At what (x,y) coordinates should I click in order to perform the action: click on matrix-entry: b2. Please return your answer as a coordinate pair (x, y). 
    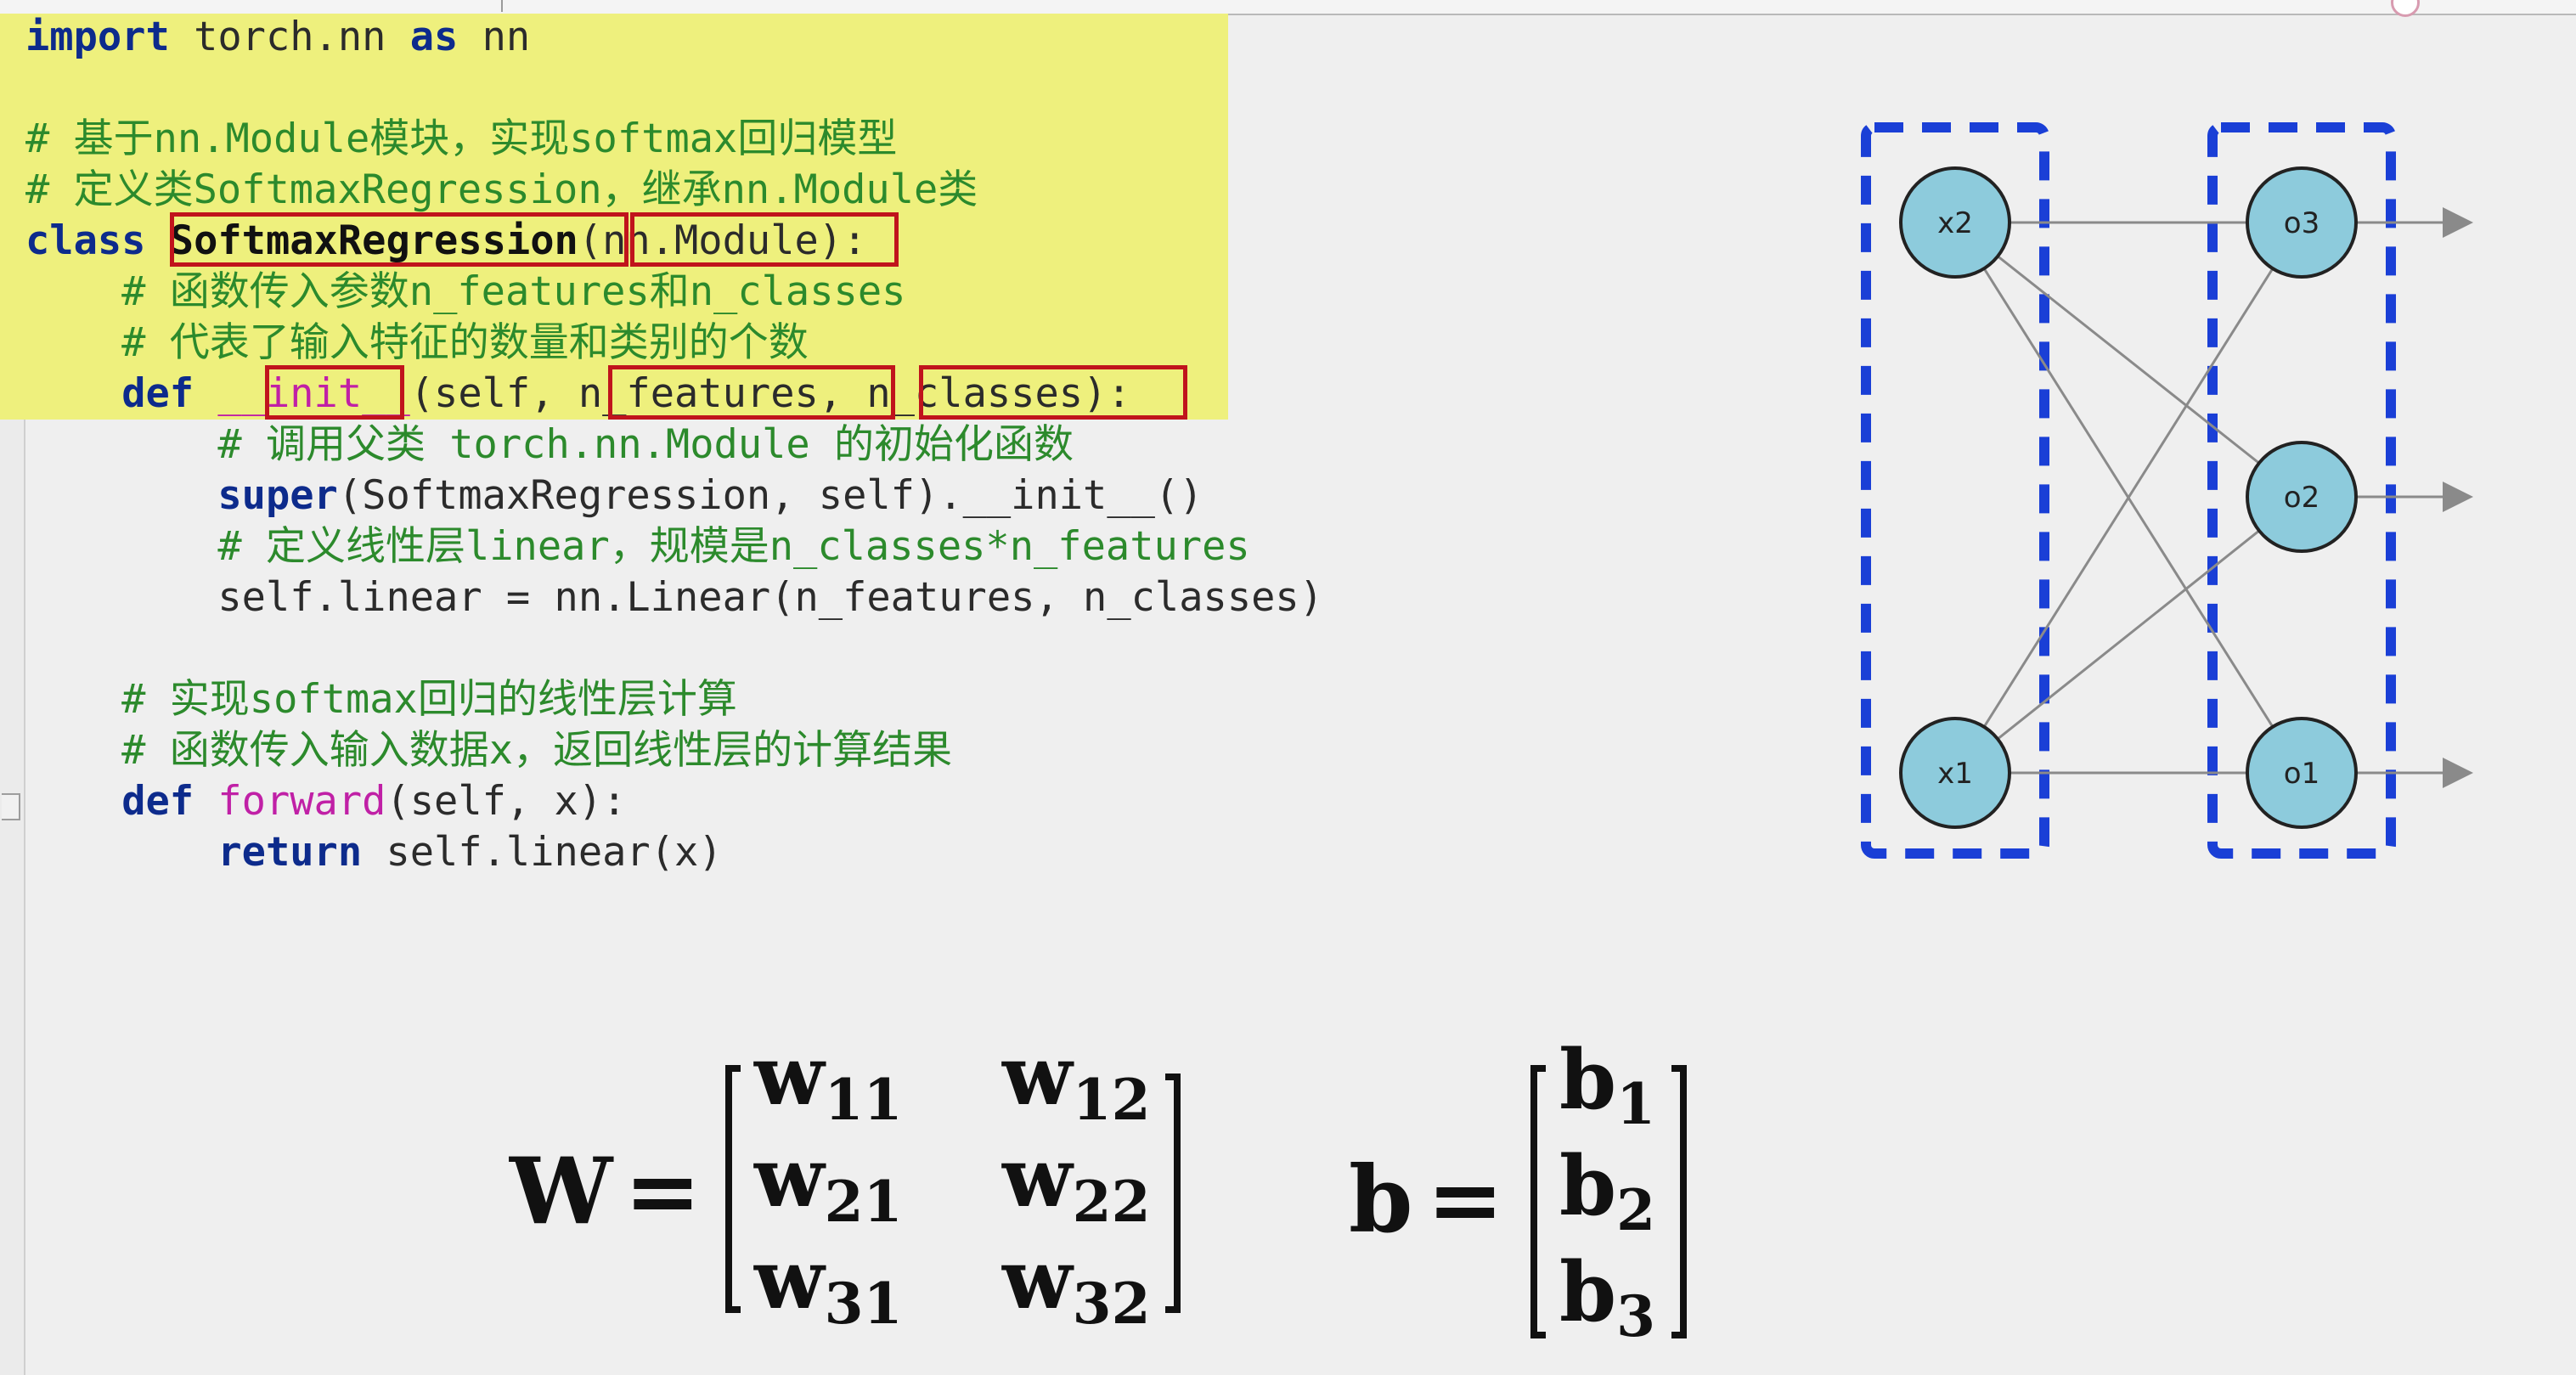
    Looking at the image, I should click on (1607, 1190).